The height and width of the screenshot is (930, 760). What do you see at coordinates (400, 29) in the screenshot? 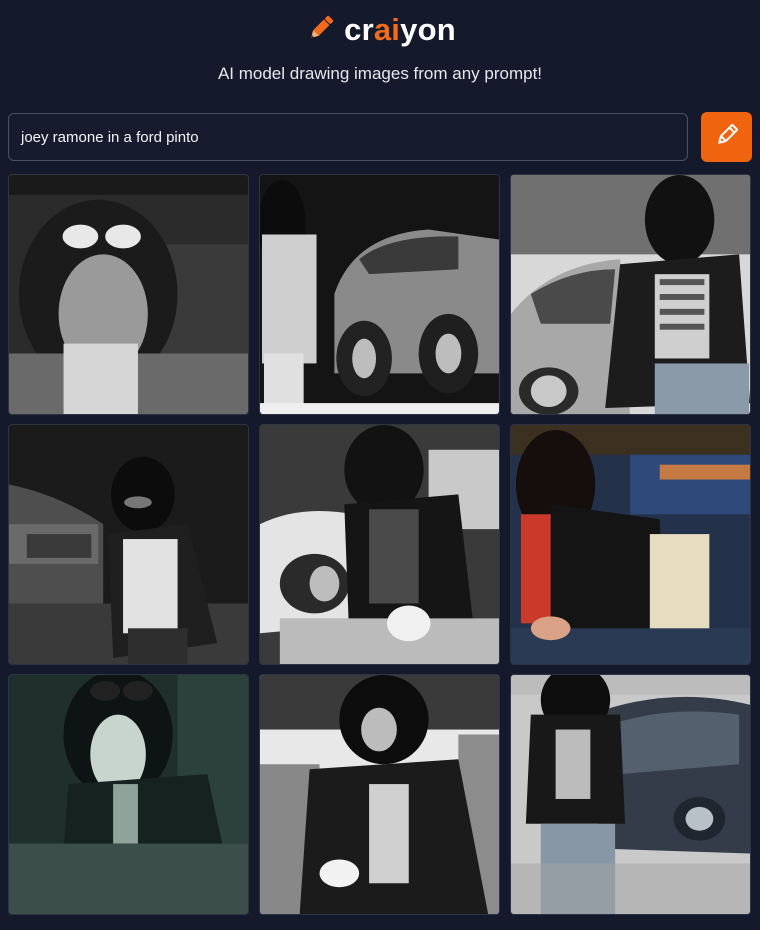
I see `brand-name: craiyon` at bounding box center [400, 29].